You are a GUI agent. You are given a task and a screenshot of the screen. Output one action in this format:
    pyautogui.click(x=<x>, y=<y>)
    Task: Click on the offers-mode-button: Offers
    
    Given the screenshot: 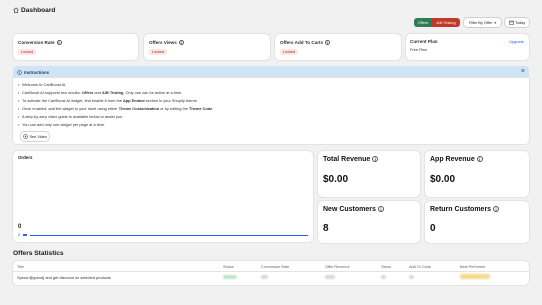 What is the action you would take?
    pyautogui.click(x=423, y=22)
    